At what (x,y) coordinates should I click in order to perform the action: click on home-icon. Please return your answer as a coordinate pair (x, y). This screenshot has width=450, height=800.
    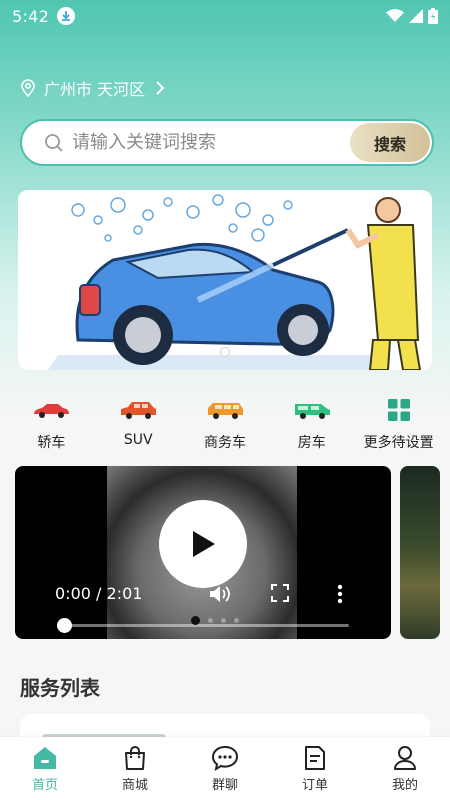
    Looking at the image, I should click on (45, 757).